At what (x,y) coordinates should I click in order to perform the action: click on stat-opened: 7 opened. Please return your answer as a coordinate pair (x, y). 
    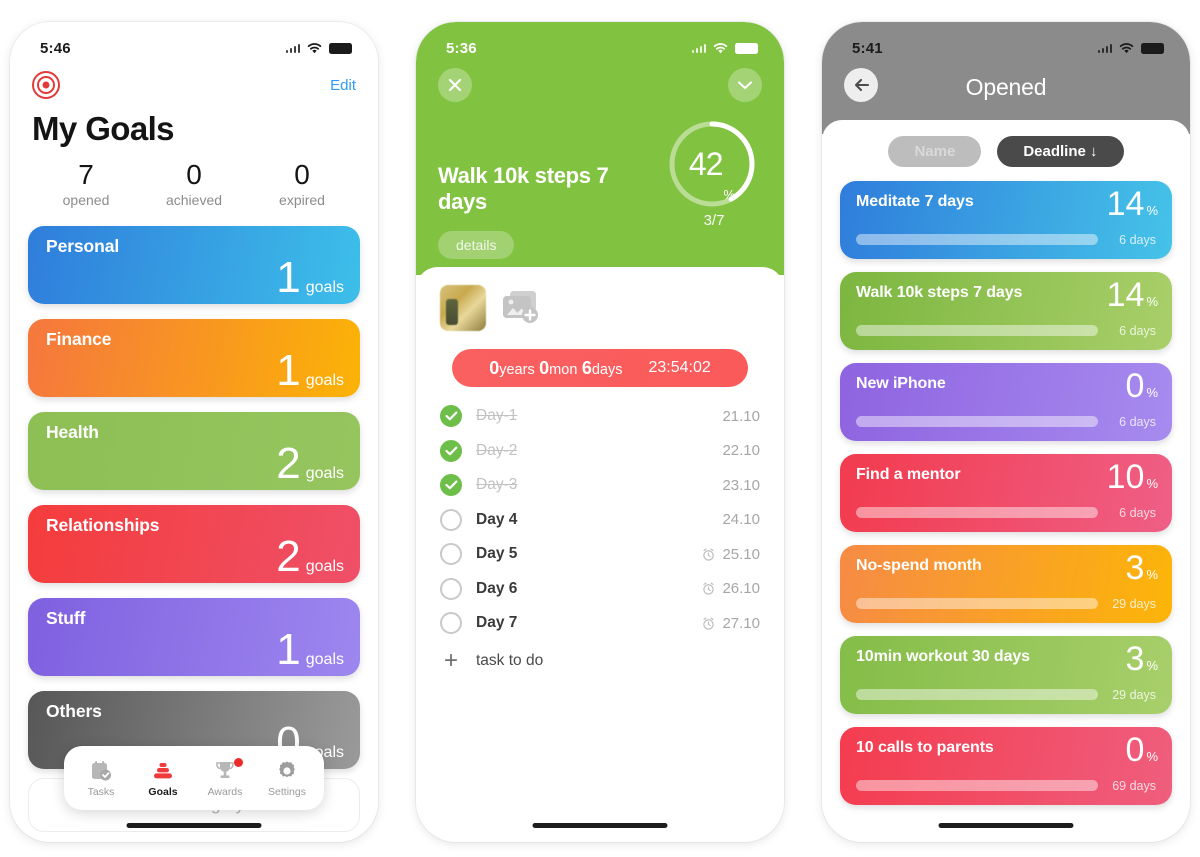
    Looking at the image, I should click on (86, 184).